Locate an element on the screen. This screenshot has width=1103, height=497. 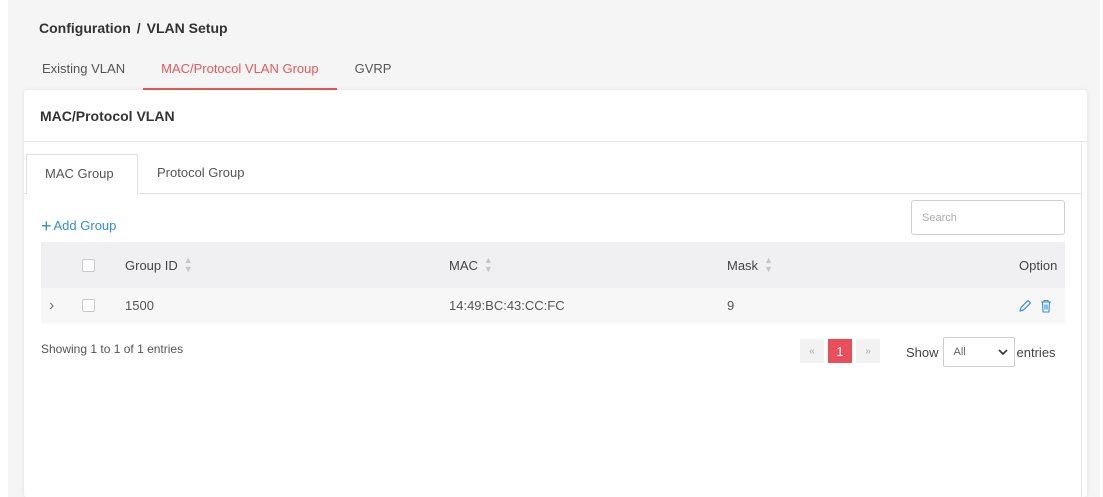
page-size-value: All is located at coordinates (959, 352).